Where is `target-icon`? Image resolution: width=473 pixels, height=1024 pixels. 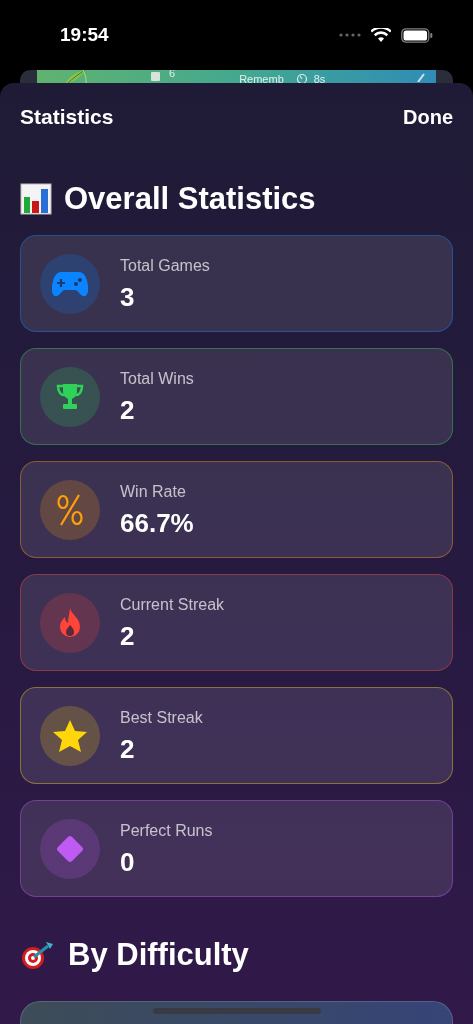 target-icon is located at coordinates (38, 955).